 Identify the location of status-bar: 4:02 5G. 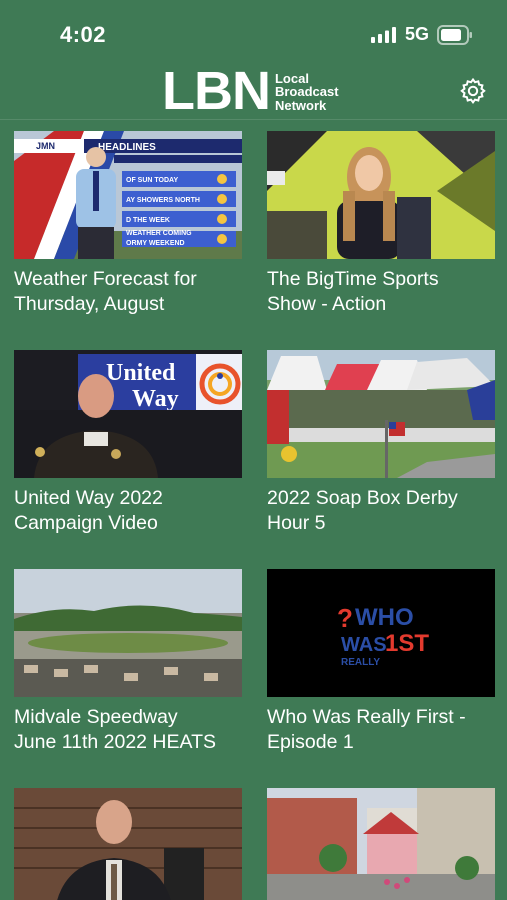
(253, 32).